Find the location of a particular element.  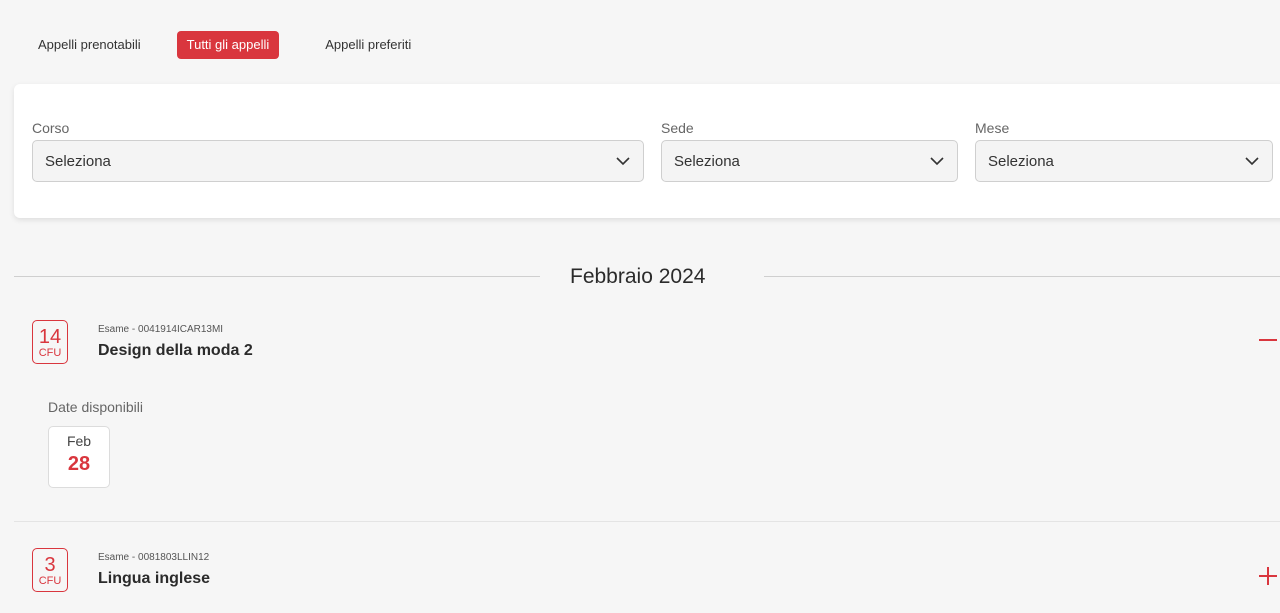

dates-label: Date disponibili is located at coordinates (95, 407).